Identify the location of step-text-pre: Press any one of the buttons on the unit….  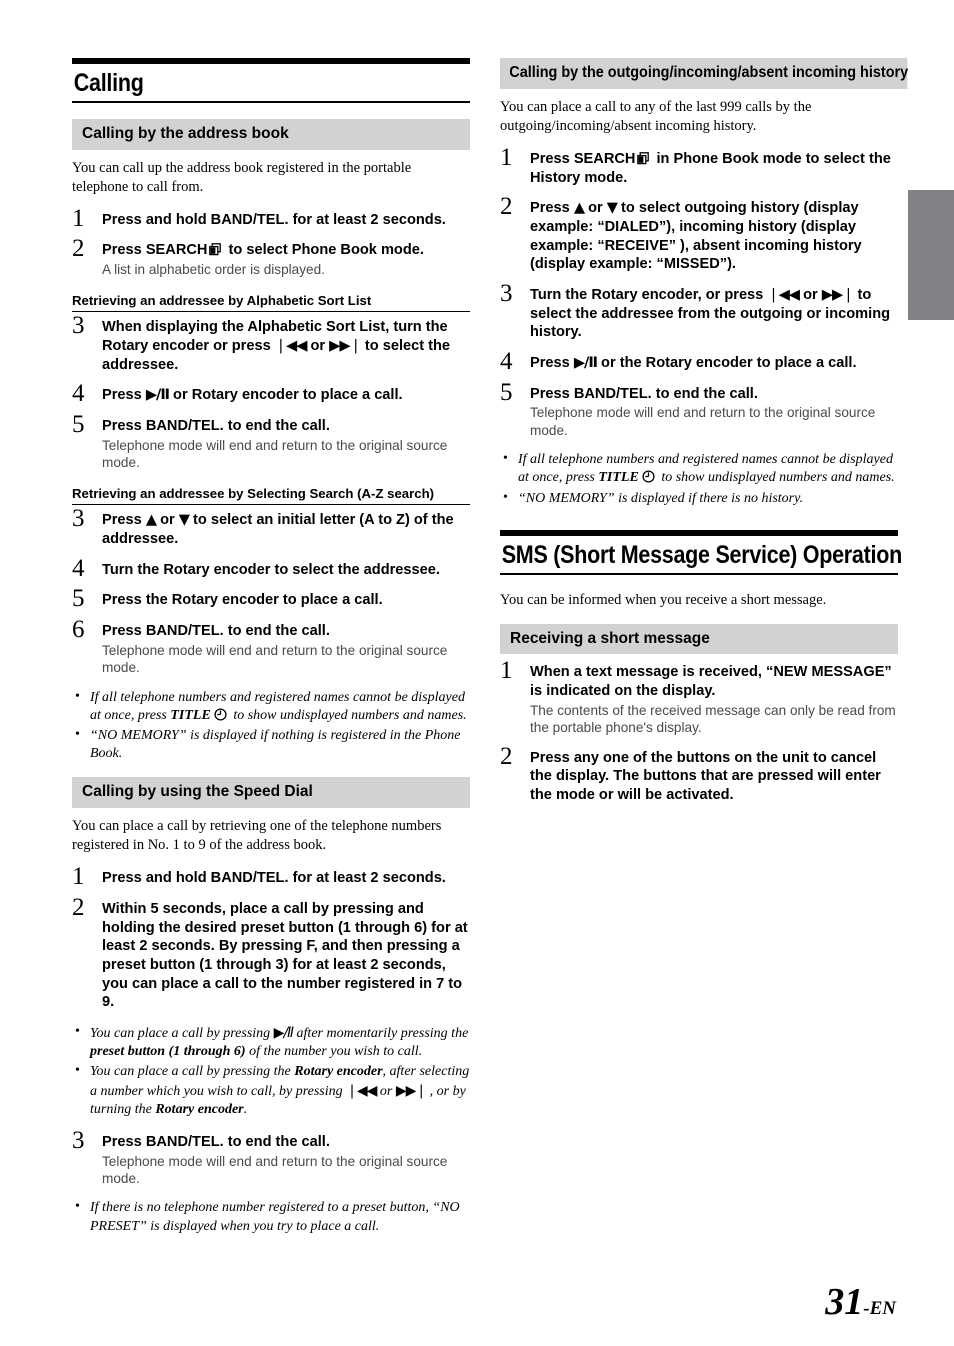
(705, 776).